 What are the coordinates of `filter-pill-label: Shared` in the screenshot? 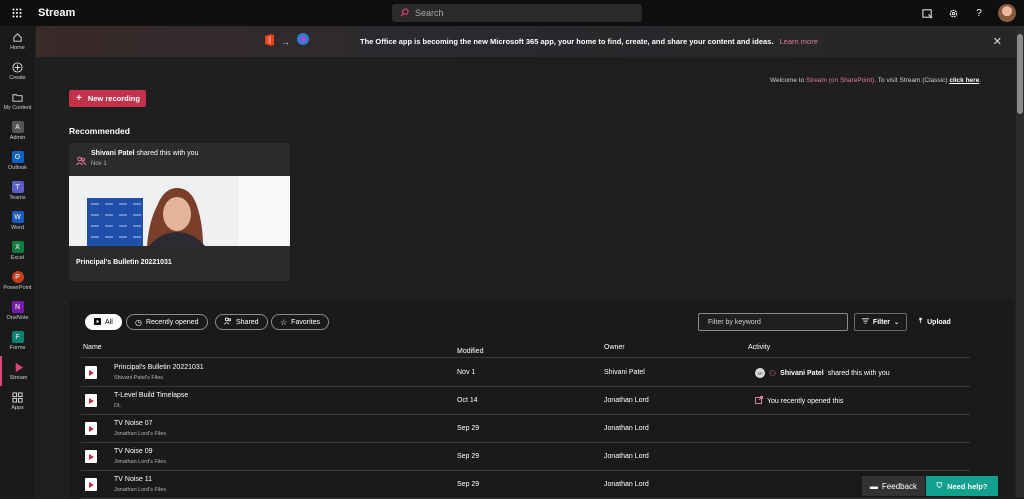 It's located at (247, 322).